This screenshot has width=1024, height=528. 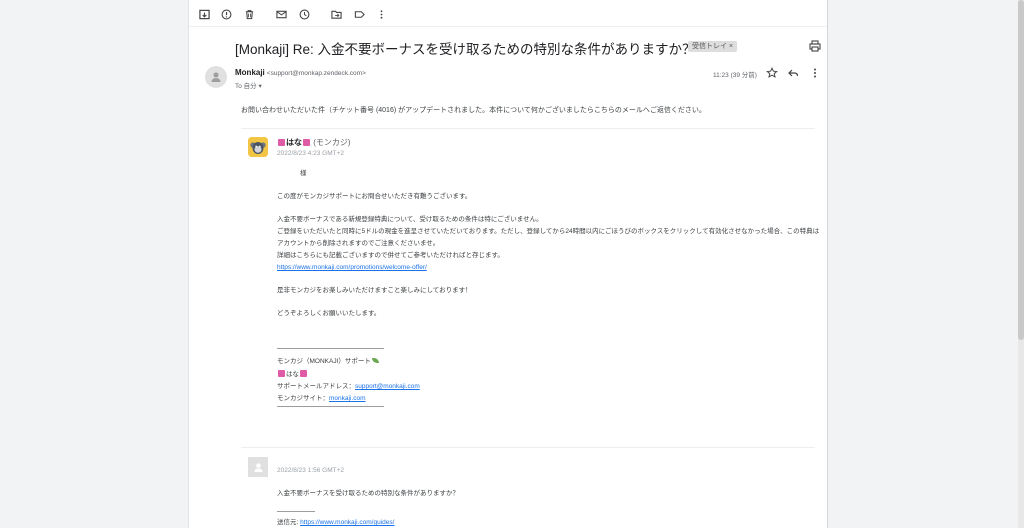 I want to click on original-question: 入金不要ボーナスを受け取るための特別な条件がありますか？, so click(x=368, y=493).